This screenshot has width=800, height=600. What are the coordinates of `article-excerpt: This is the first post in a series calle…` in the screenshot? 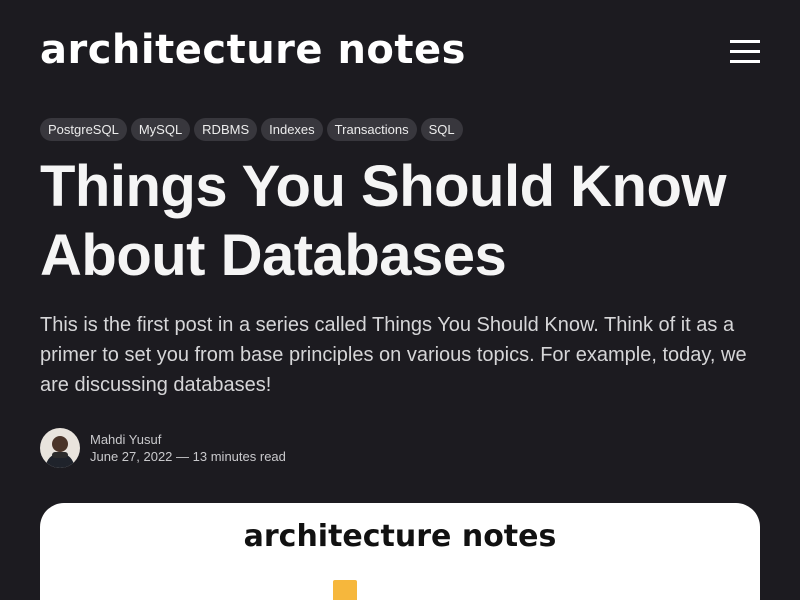 It's located at (393, 355).